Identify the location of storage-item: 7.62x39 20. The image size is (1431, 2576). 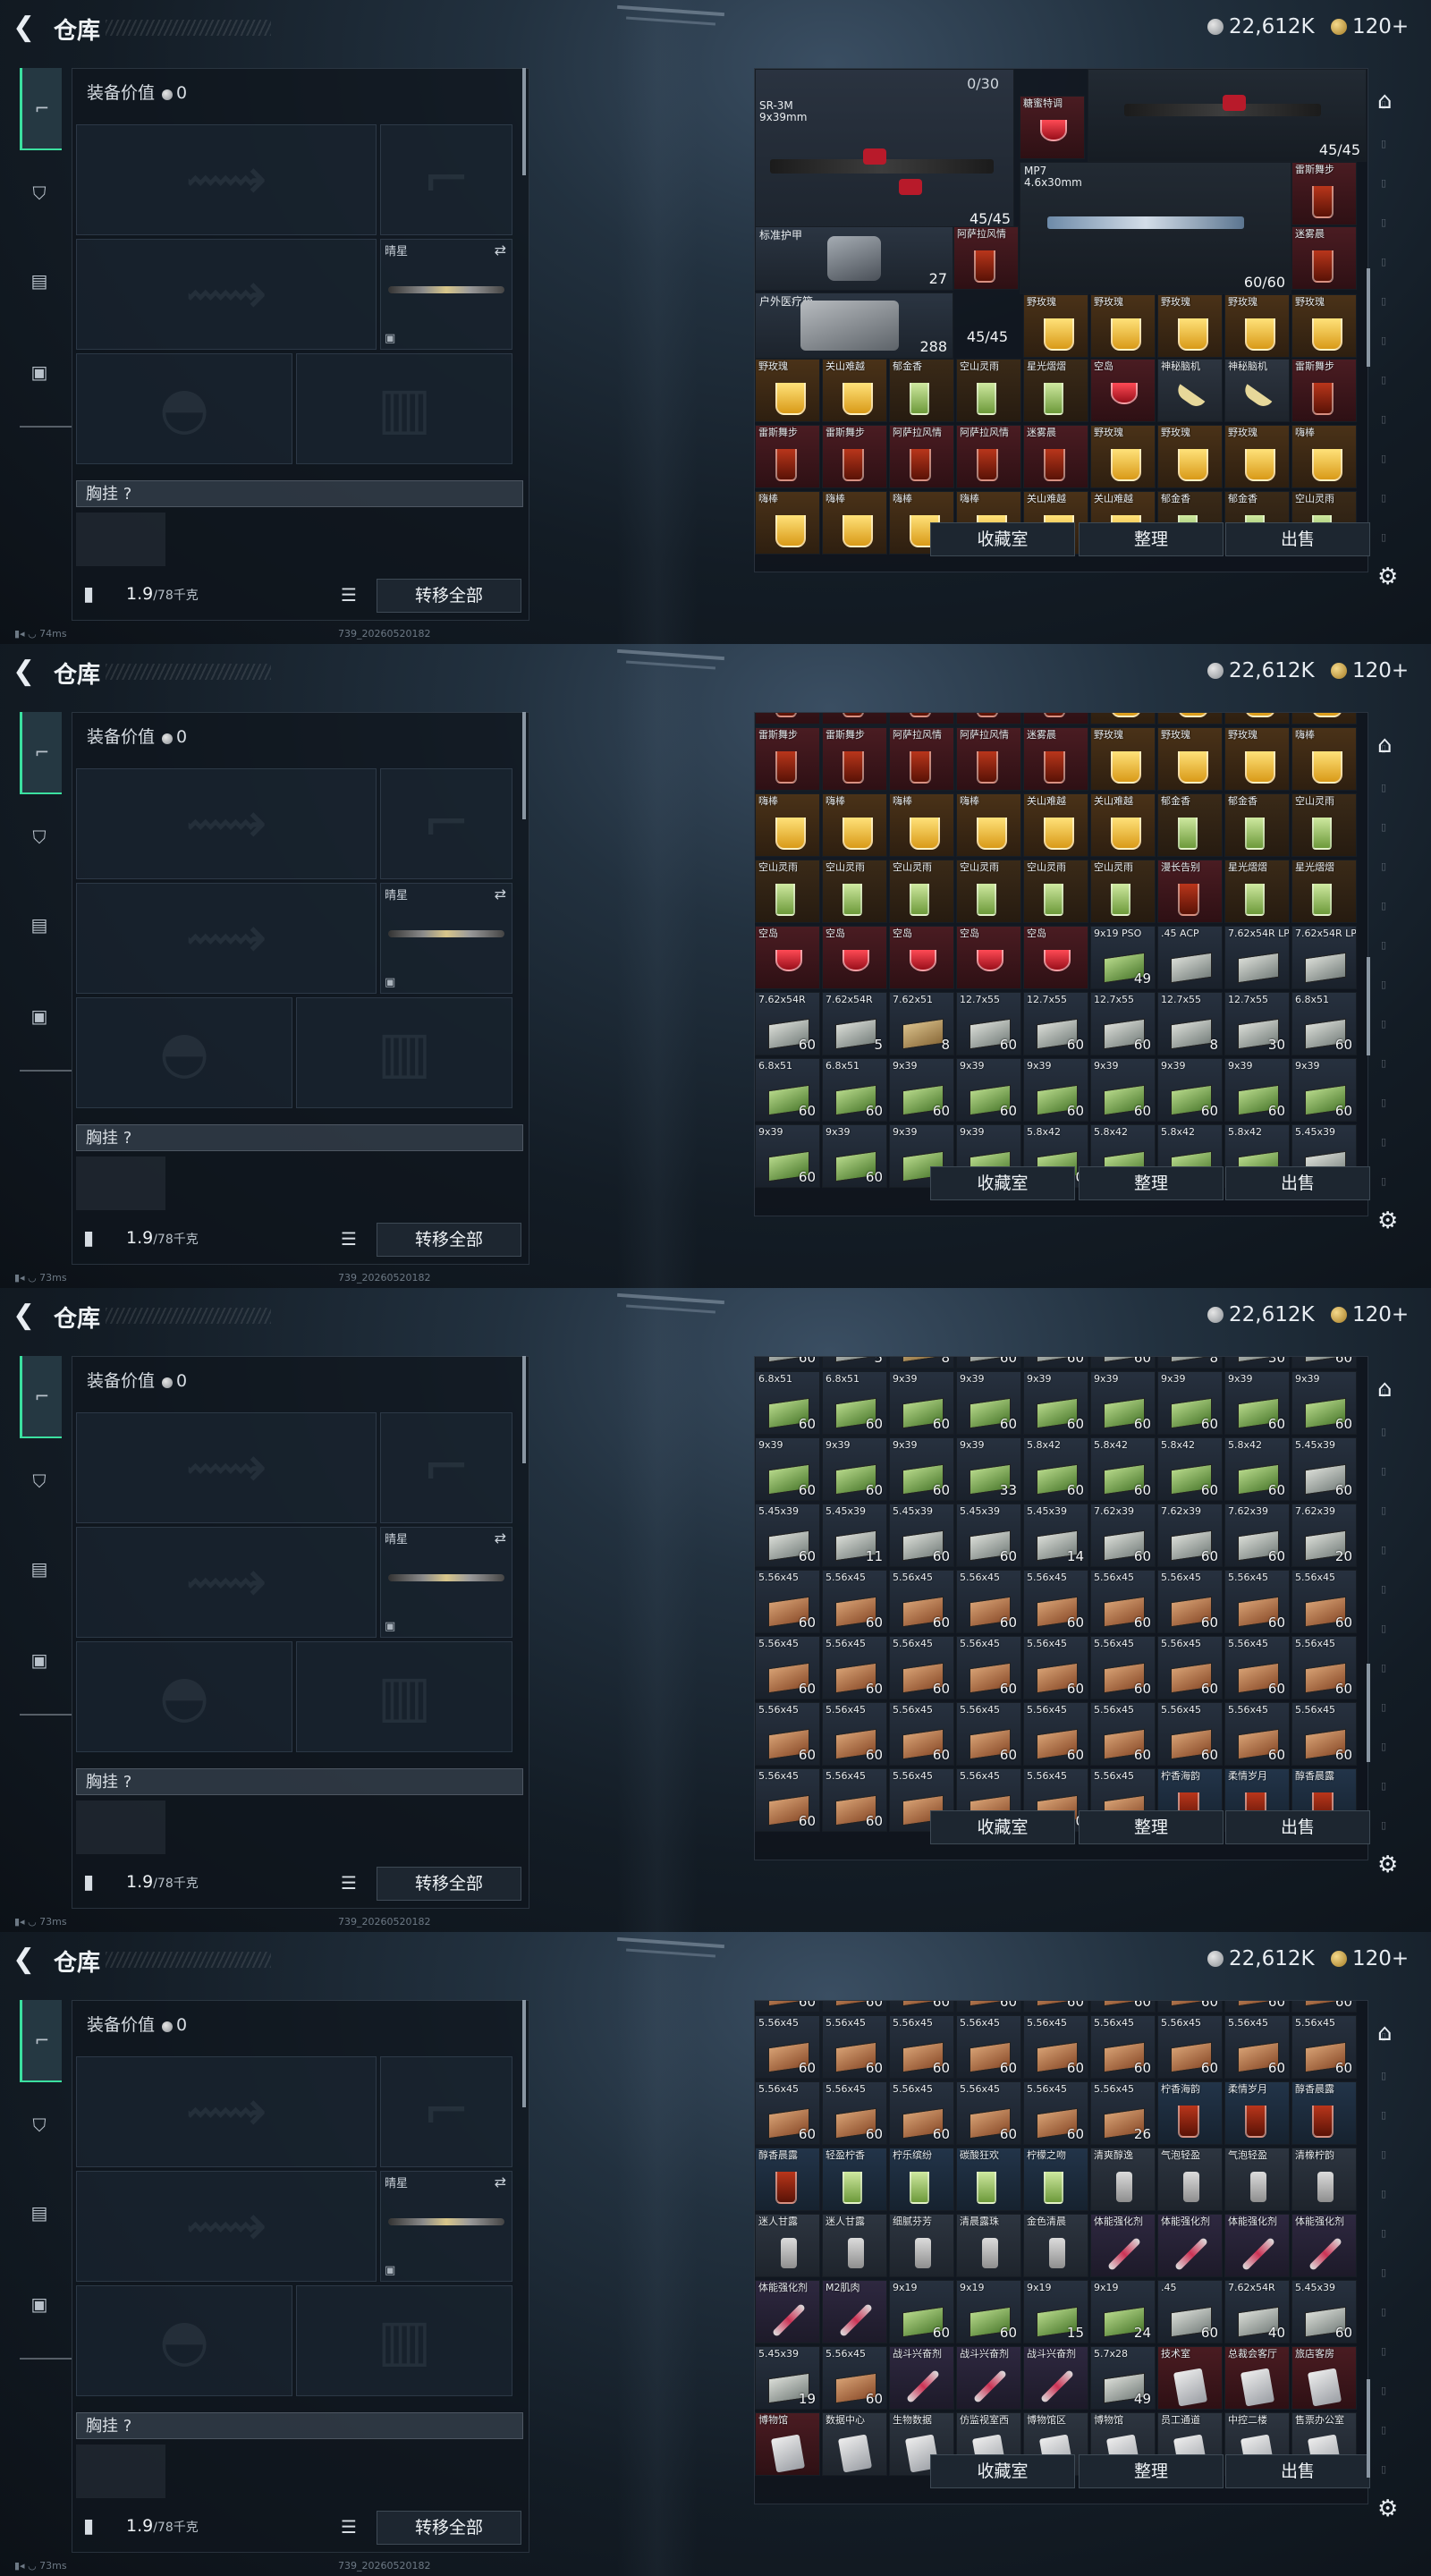
(1324, 1535).